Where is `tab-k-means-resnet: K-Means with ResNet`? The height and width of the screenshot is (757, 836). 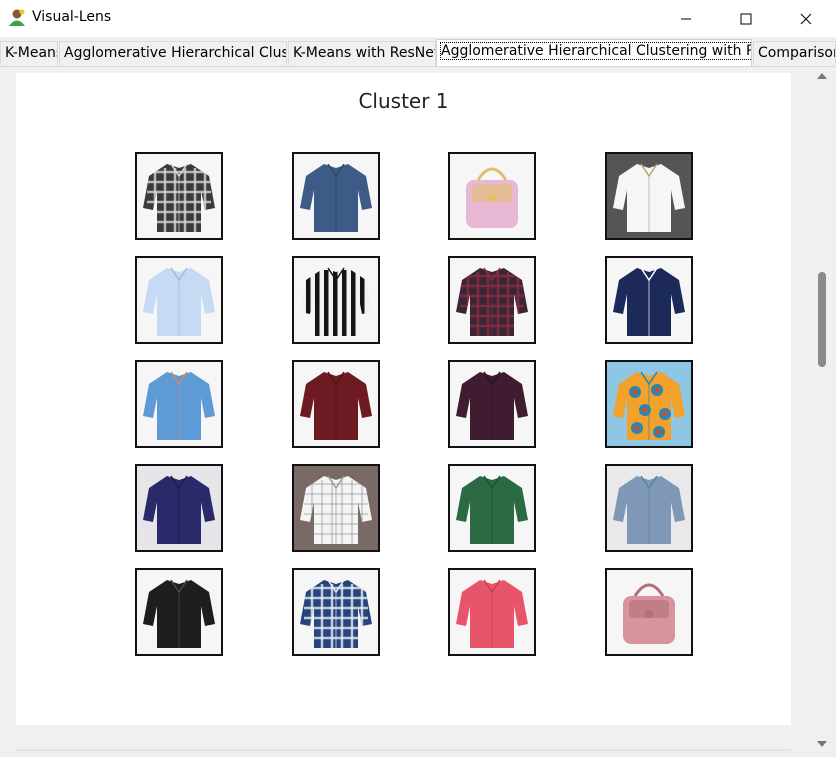 tab-k-means-resnet: K-Means with ResNet is located at coordinates (362, 53).